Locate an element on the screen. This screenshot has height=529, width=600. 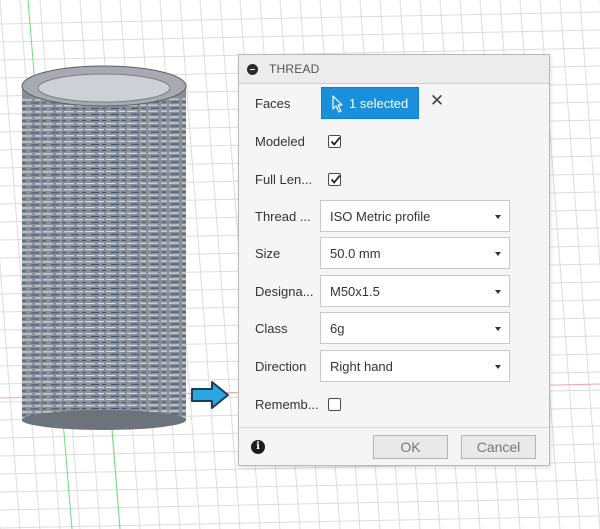
cancel-button: Cancel is located at coordinates (498, 447).